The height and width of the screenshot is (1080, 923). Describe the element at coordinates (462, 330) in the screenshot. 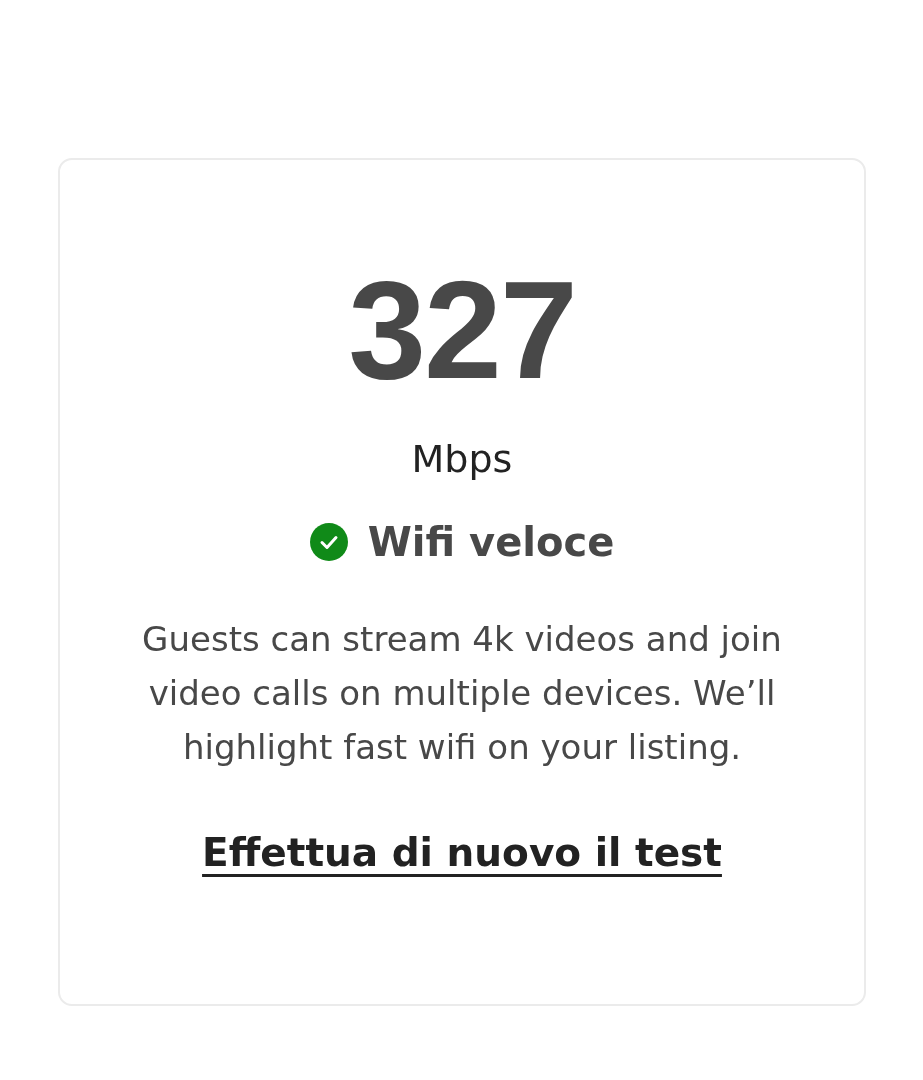

I see `speed-value: 327` at that location.